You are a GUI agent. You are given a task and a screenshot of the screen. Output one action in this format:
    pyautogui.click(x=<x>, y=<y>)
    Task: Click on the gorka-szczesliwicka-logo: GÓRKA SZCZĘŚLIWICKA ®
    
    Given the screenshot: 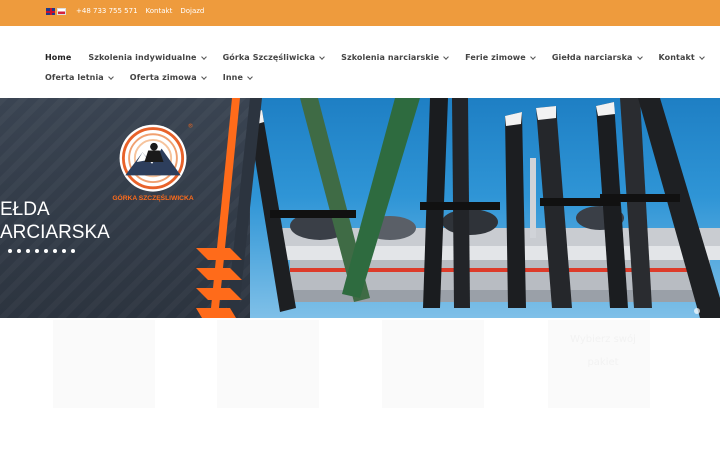 What is the action you would take?
    pyautogui.click(x=153, y=161)
    